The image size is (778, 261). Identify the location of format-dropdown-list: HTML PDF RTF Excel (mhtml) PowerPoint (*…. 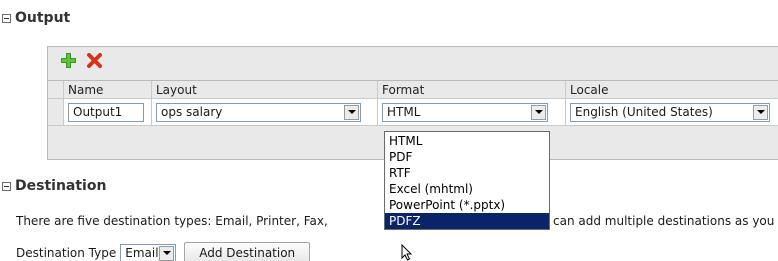
(467, 180).